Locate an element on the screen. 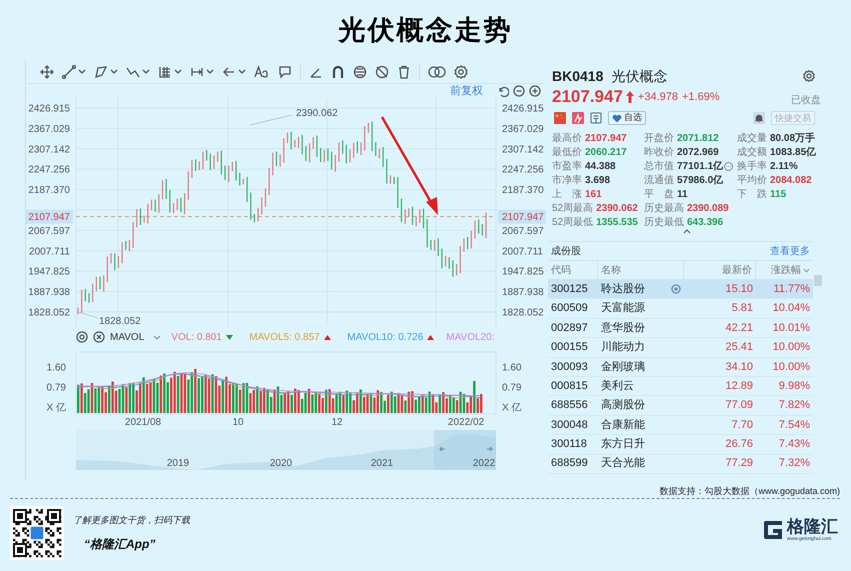 Image resolution: width=851 pixels, height=571 pixels. low-label: 1828.052 is located at coordinates (120, 321).